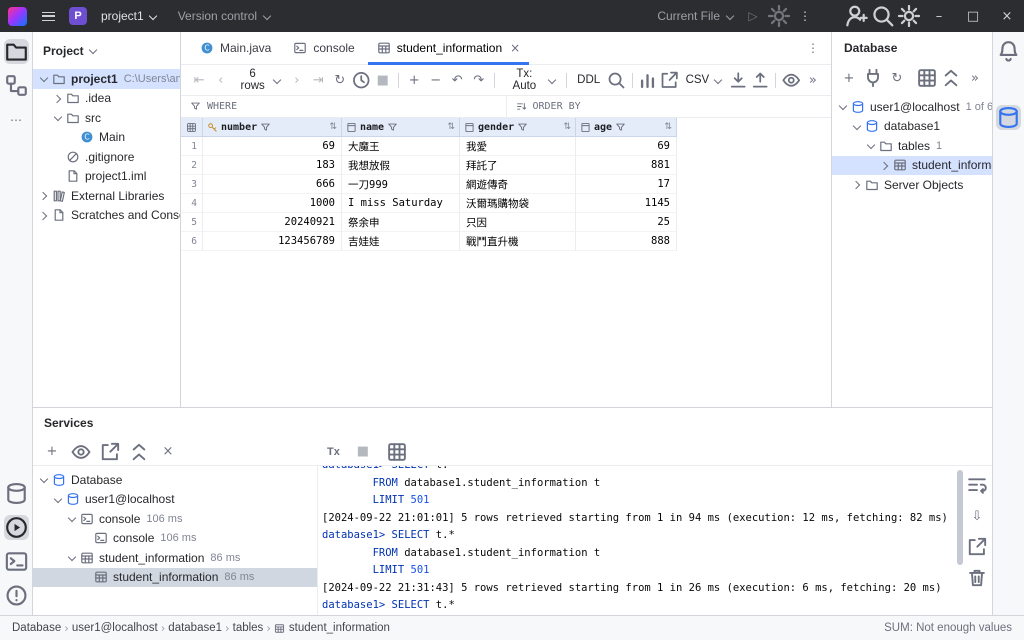 The height and width of the screenshot is (640, 1024). I want to click on version-control-button: Version control, so click(224, 16).